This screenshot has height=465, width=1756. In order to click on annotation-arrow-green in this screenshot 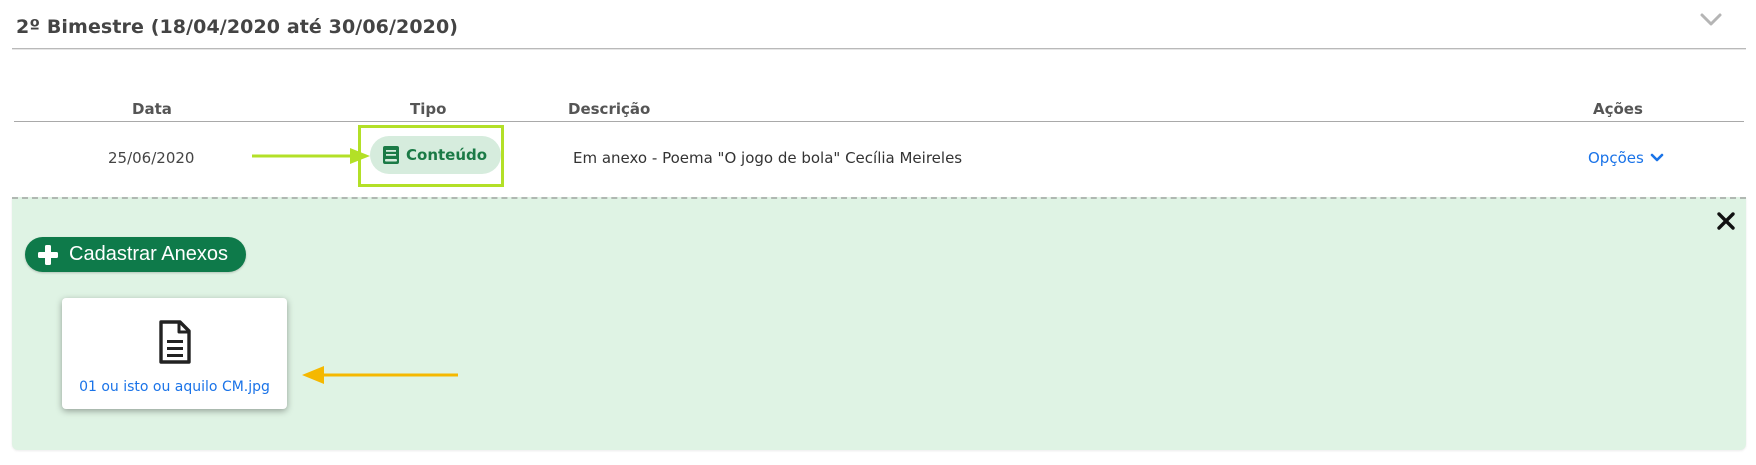, I will do `click(311, 156)`.